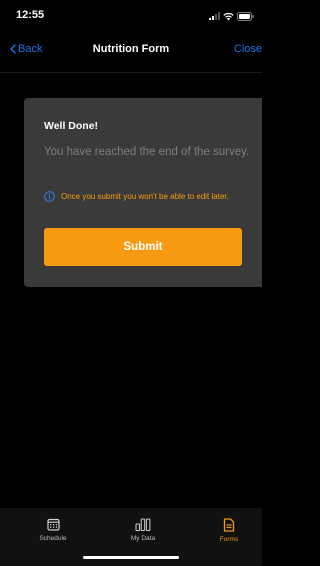 The image size is (320, 566). I want to click on info-icon, so click(49, 196).